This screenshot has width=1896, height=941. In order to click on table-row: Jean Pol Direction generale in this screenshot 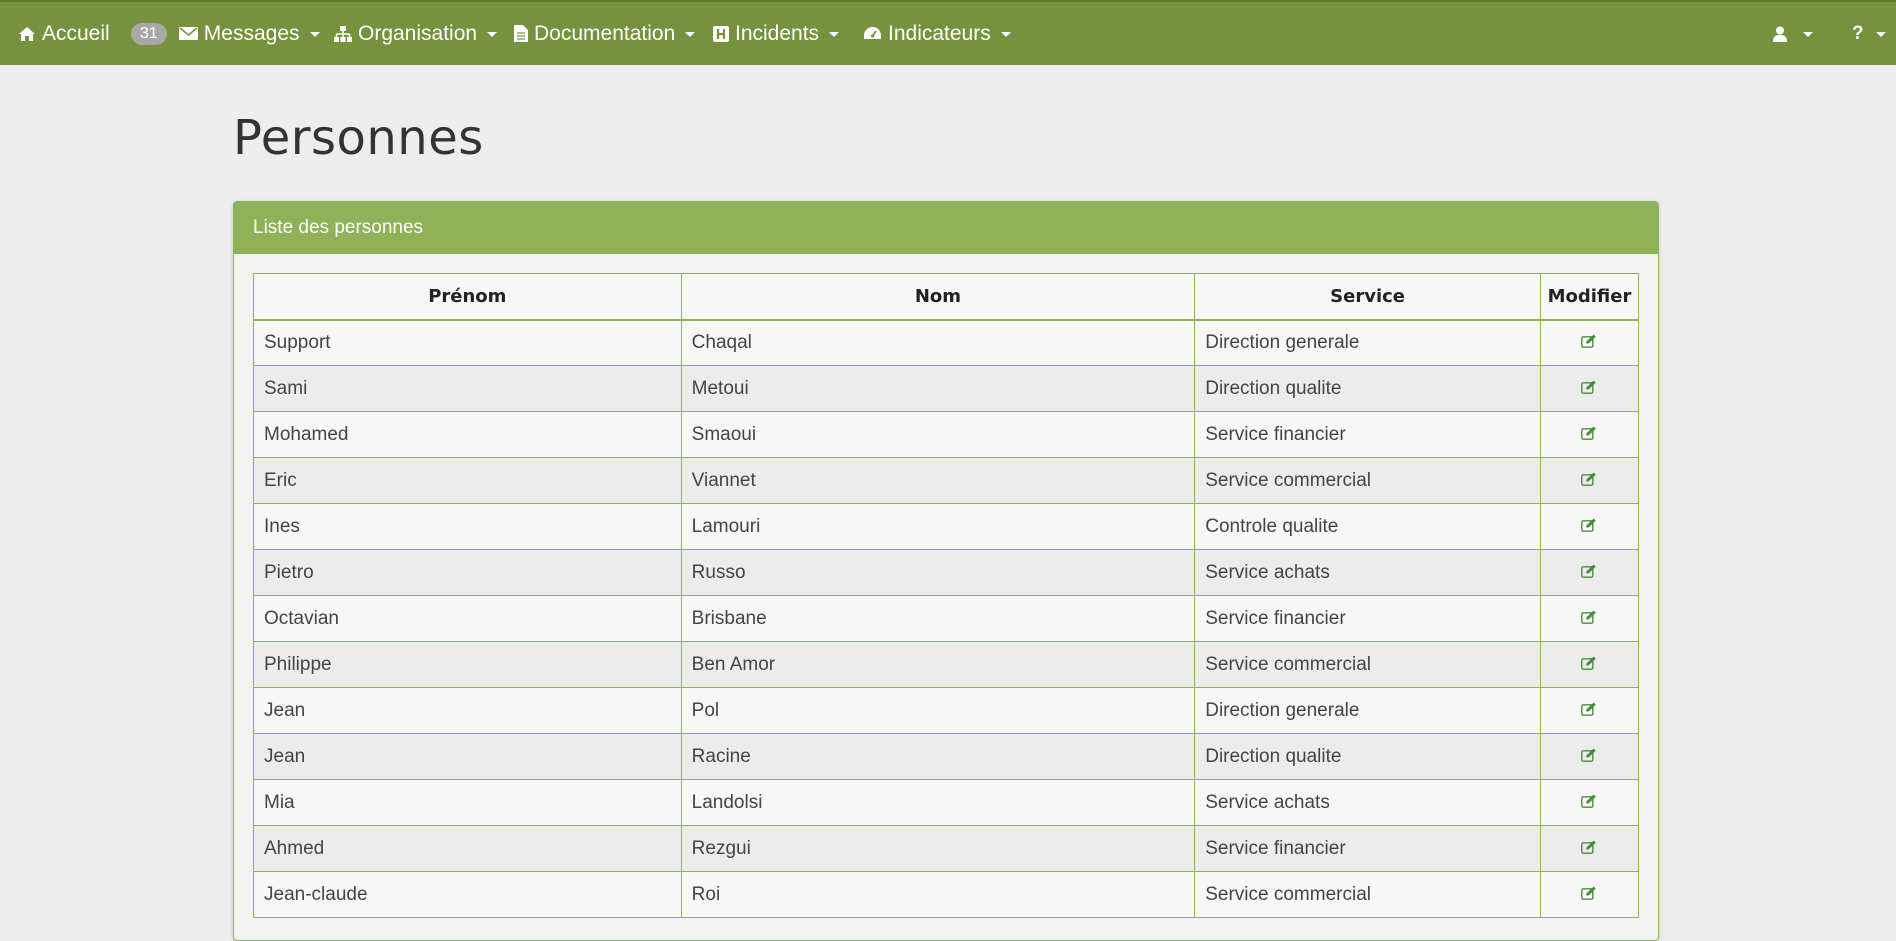, I will do `click(946, 710)`.